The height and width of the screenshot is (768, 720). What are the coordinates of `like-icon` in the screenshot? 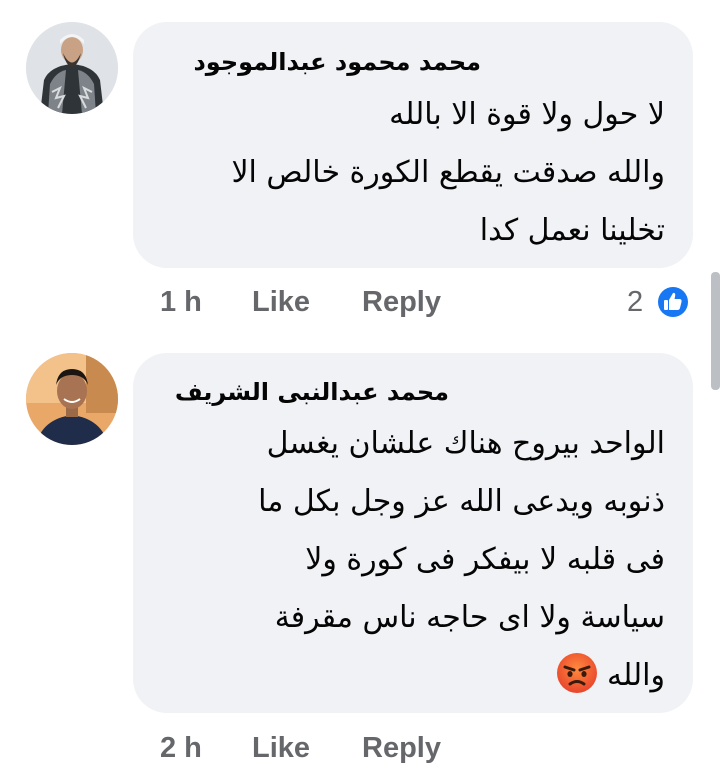 It's located at (673, 302).